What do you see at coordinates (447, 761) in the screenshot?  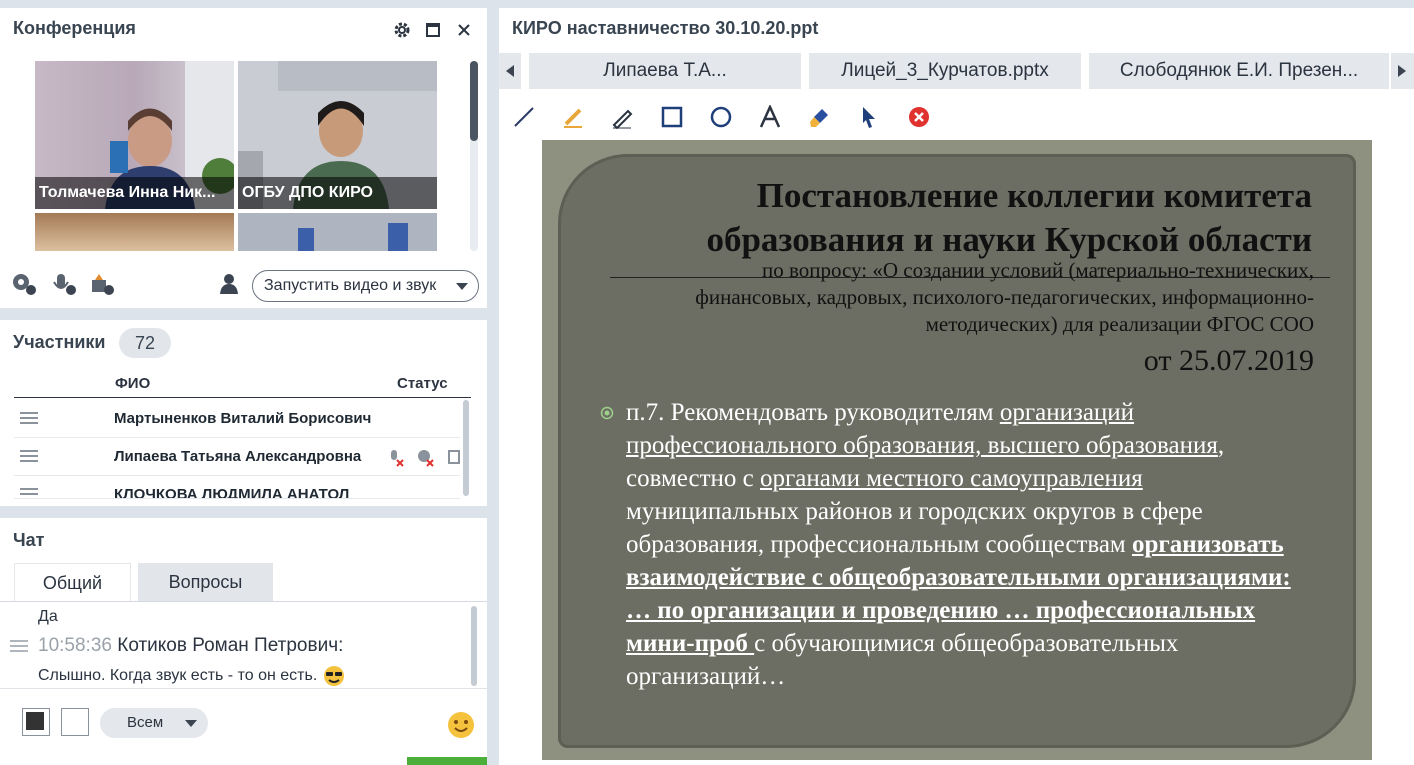 I see `send-button` at bounding box center [447, 761].